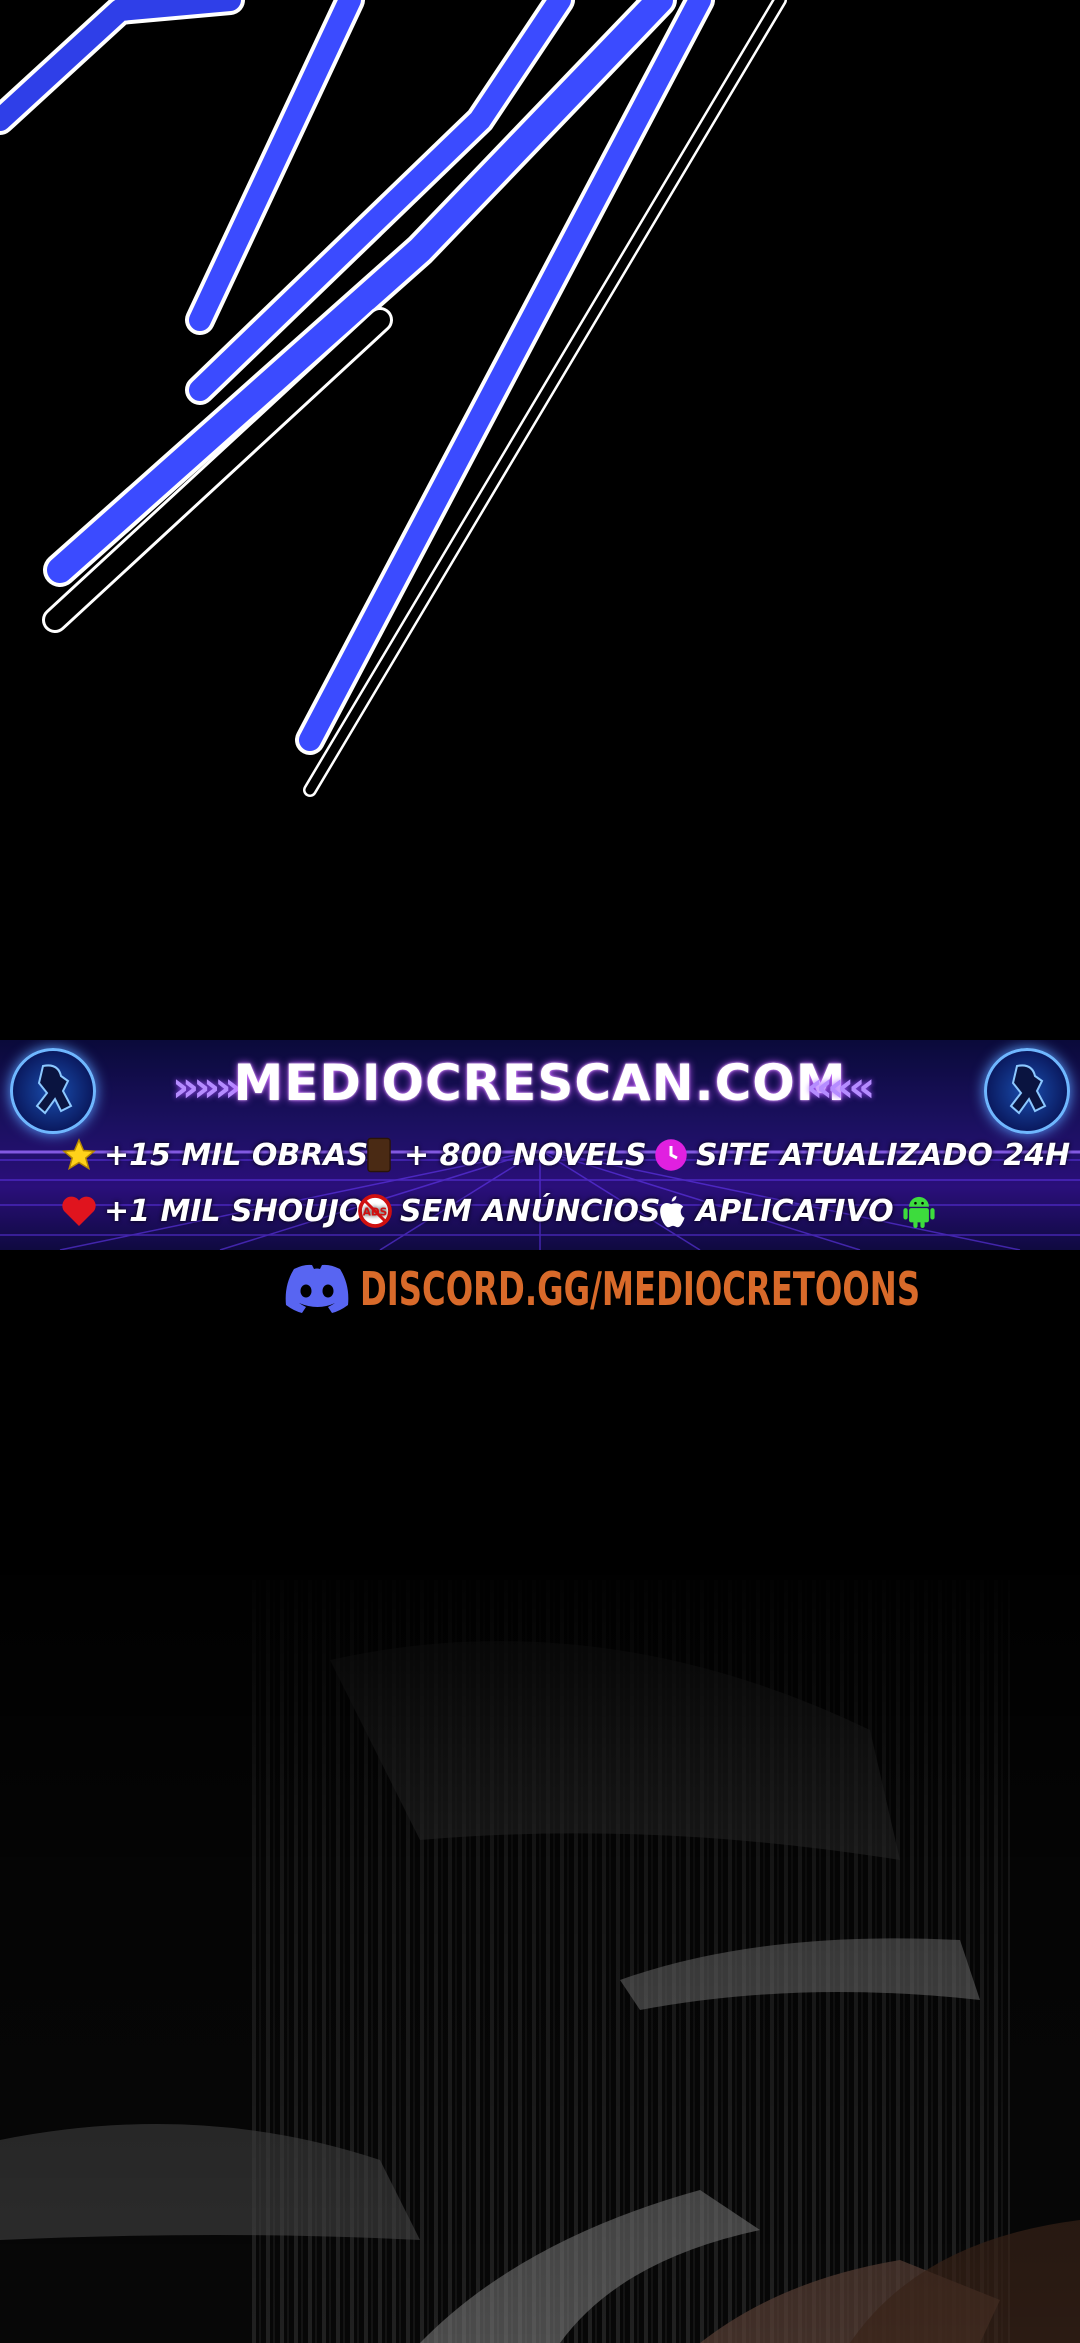 The width and height of the screenshot is (1080, 2343). I want to click on book-icon, so click(379, 1155).